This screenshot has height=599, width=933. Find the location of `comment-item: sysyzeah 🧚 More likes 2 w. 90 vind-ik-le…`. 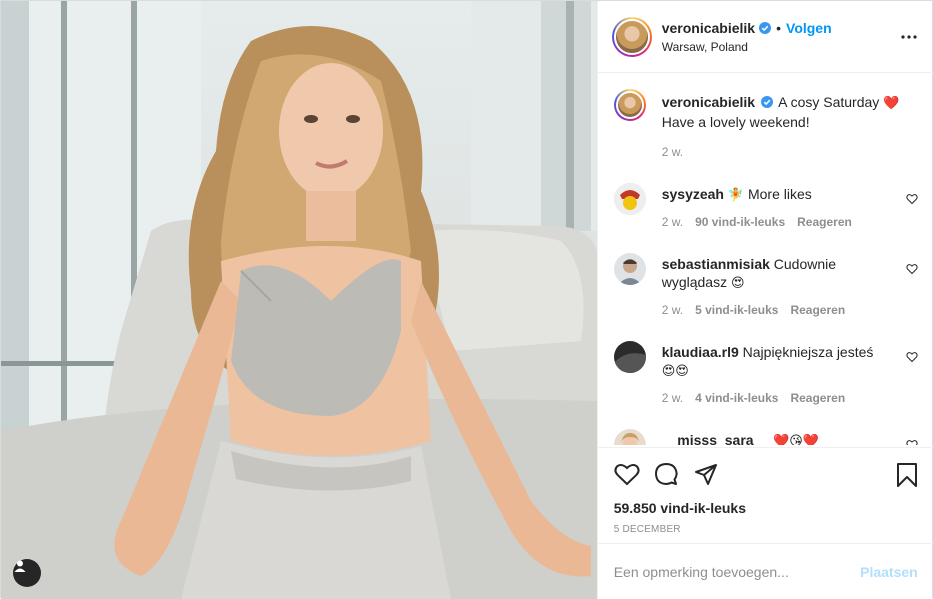

comment-item: sysyzeah 🧚 More likes 2 w. 90 vind-ik-le… is located at coordinates (769, 208).